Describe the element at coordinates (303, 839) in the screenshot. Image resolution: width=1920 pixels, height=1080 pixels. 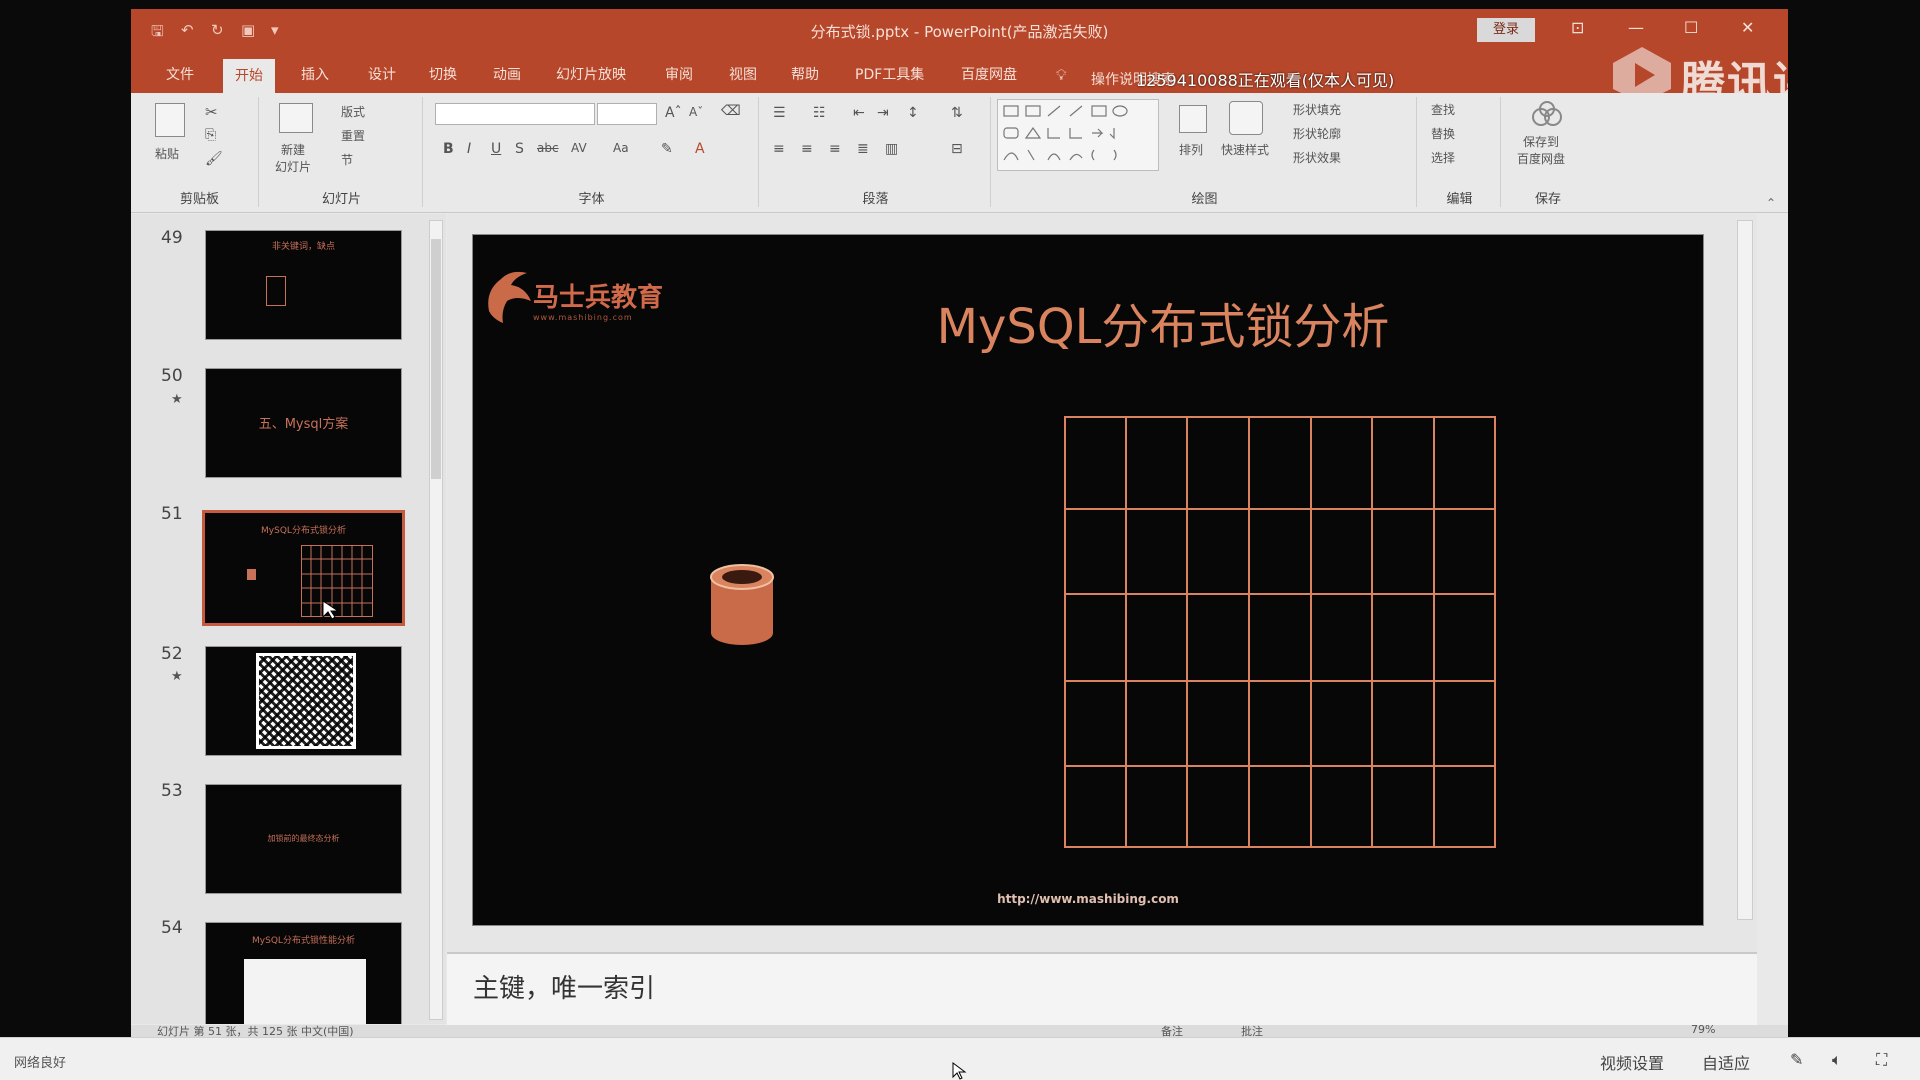
I see `slide-thumbnail-53: 加锁前的最终态分析` at that location.